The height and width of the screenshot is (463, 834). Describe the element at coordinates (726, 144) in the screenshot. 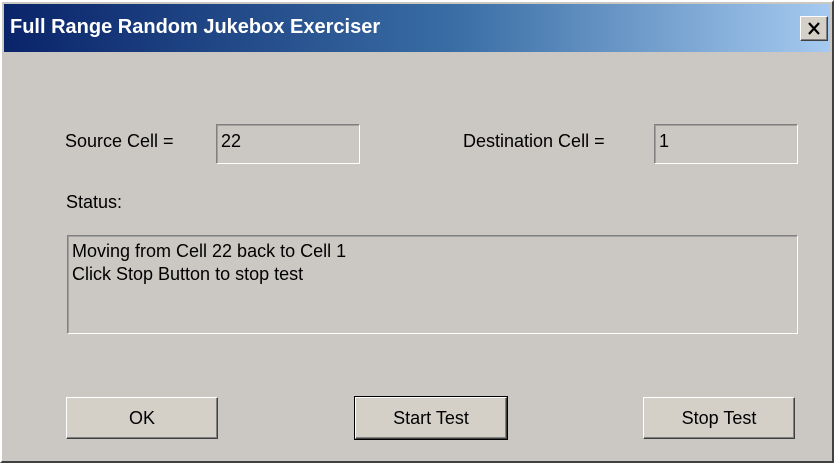

I see `destination-cell-field: 1` at that location.